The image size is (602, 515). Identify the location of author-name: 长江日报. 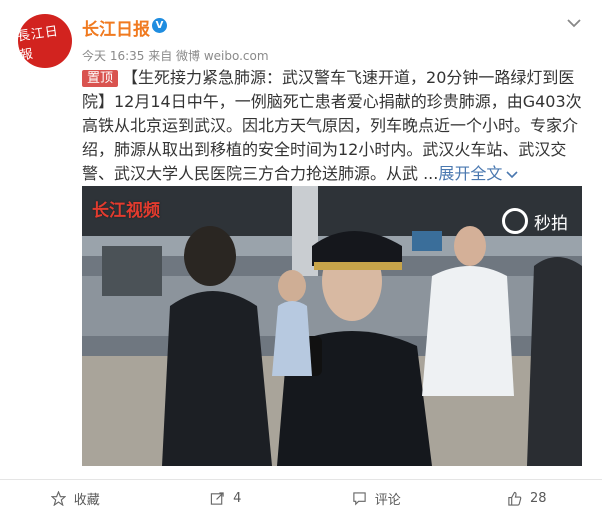
(116, 27).